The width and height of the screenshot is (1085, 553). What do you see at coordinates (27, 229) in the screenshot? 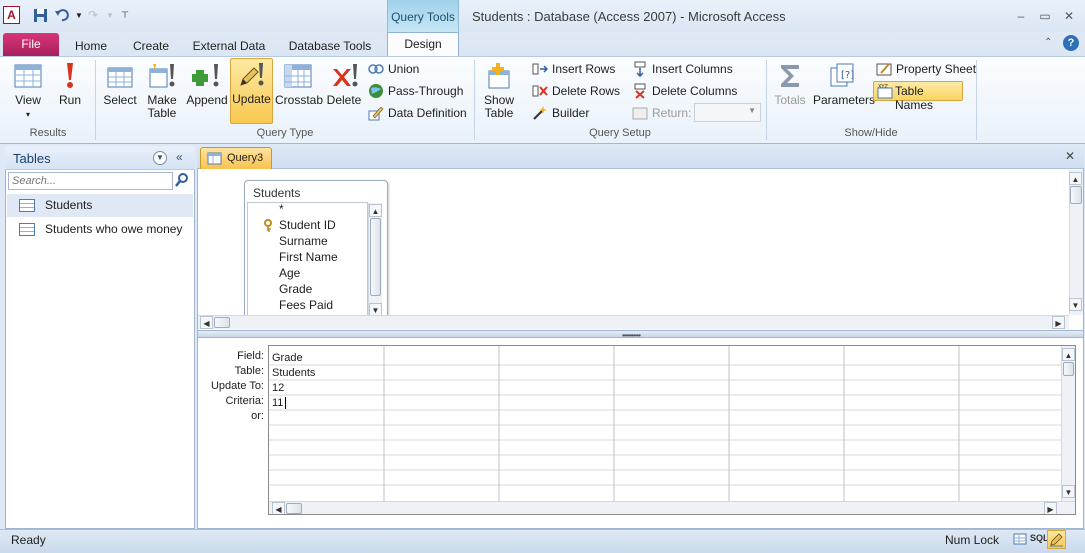
I see `table-icon` at bounding box center [27, 229].